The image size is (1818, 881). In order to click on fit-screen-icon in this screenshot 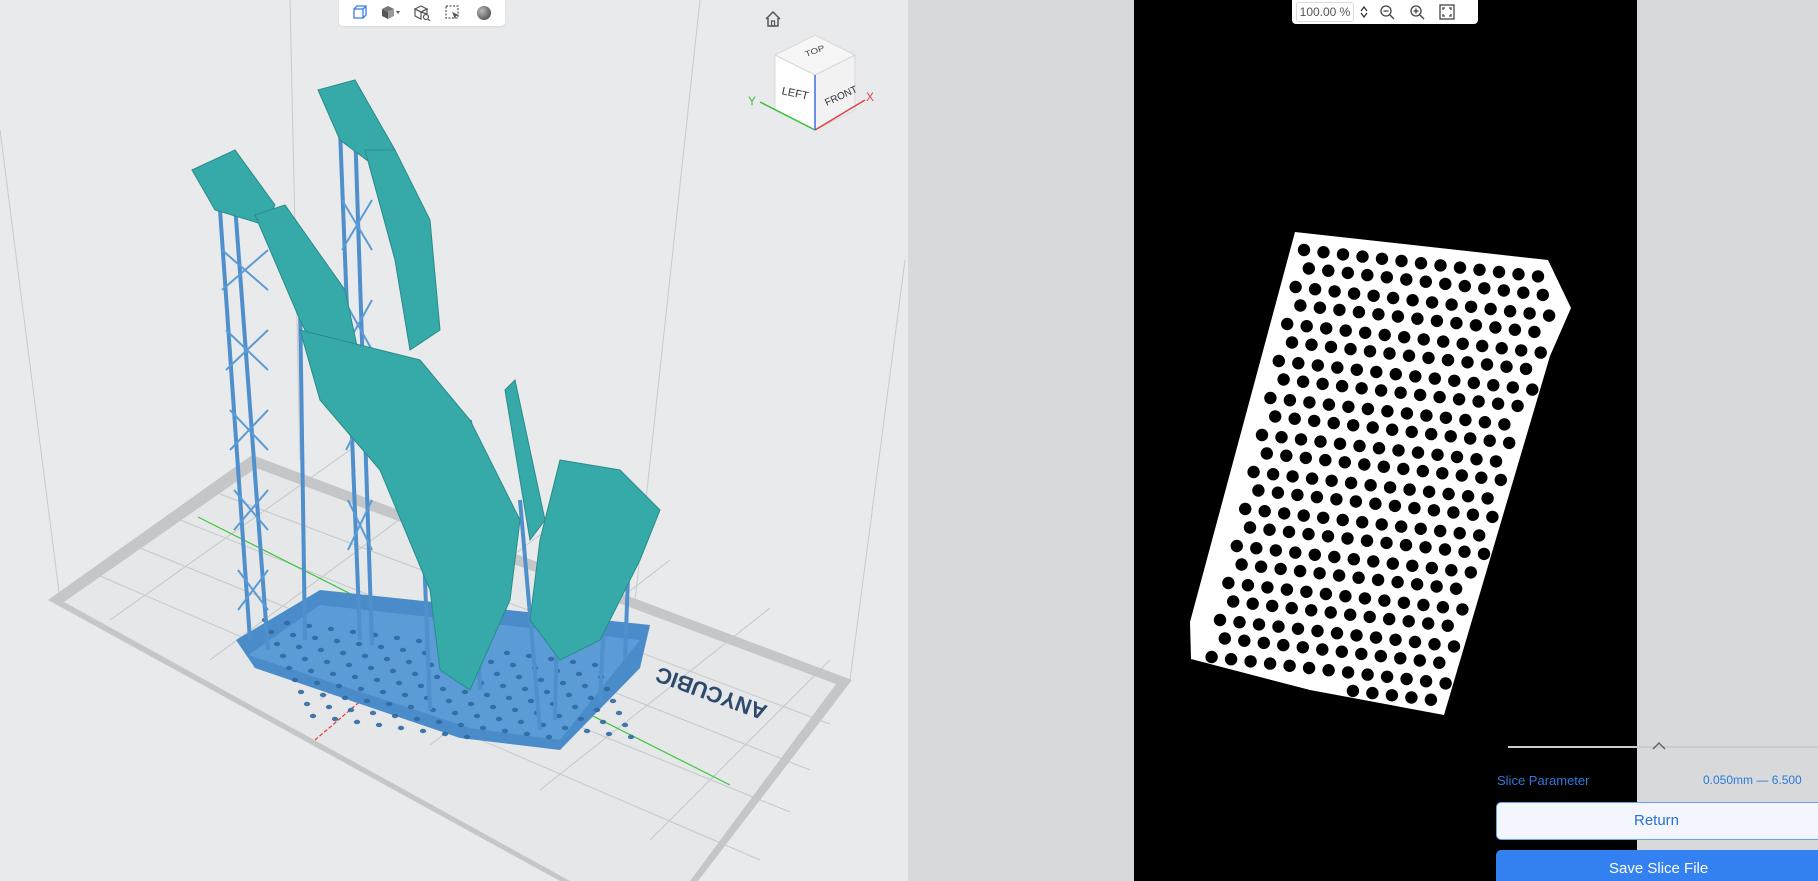, I will do `click(1447, 12)`.